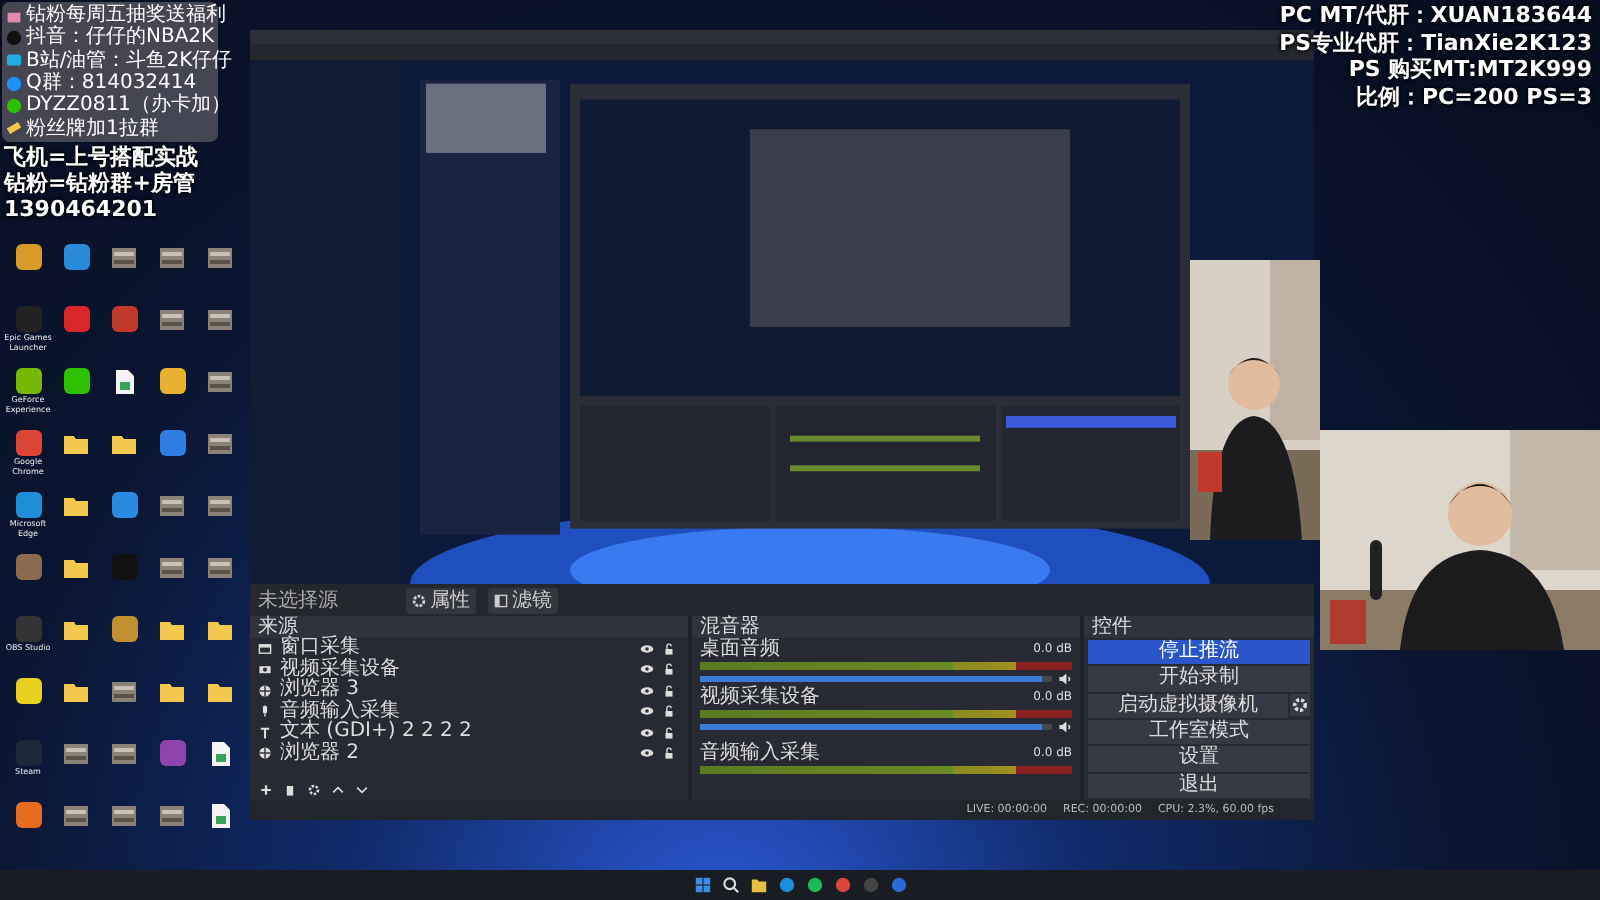 This screenshot has width=1600, height=900. What do you see at coordinates (120, 37) in the screenshot?
I see `info-text: 抖音：仔仔的NBA2K` at bounding box center [120, 37].